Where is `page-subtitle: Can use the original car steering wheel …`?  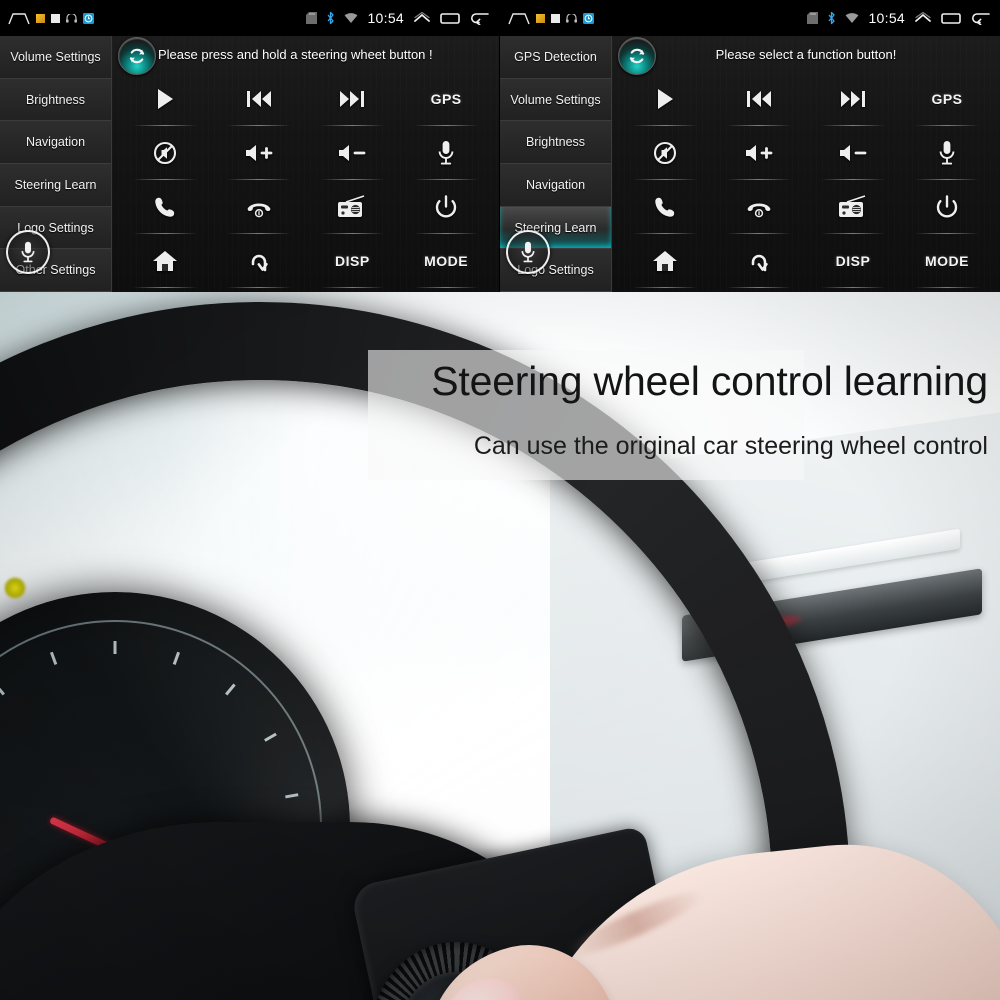 page-subtitle: Can use the original car steering wheel … is located at coordinates (730, 446).